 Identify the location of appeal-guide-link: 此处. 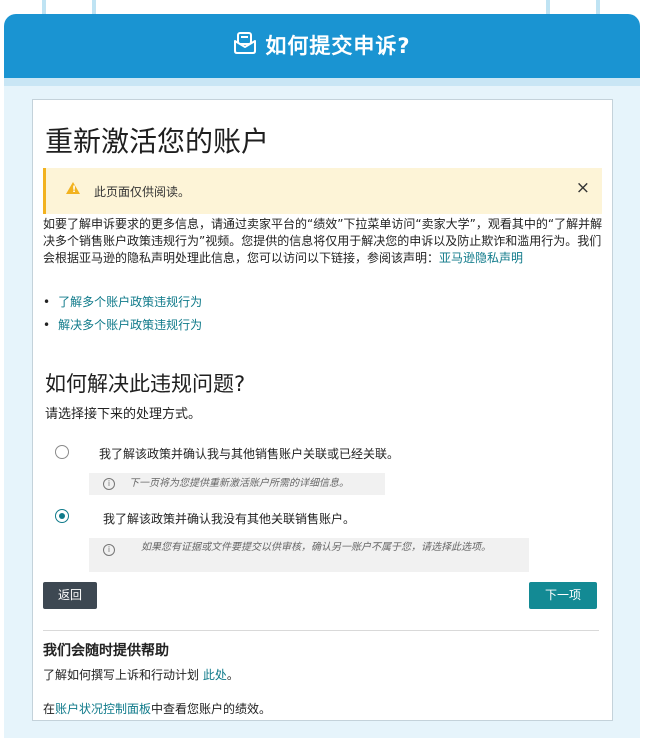
(215, 675).